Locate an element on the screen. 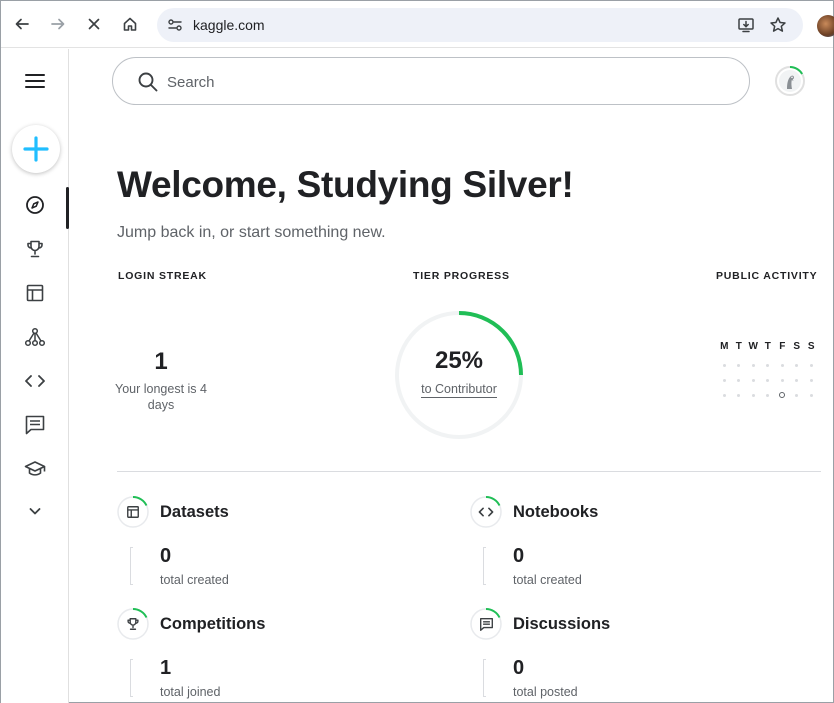 Image resolution: width=834 pixels, height=703 pixels. sidebar-item-home is located at coordinates (35, 207).